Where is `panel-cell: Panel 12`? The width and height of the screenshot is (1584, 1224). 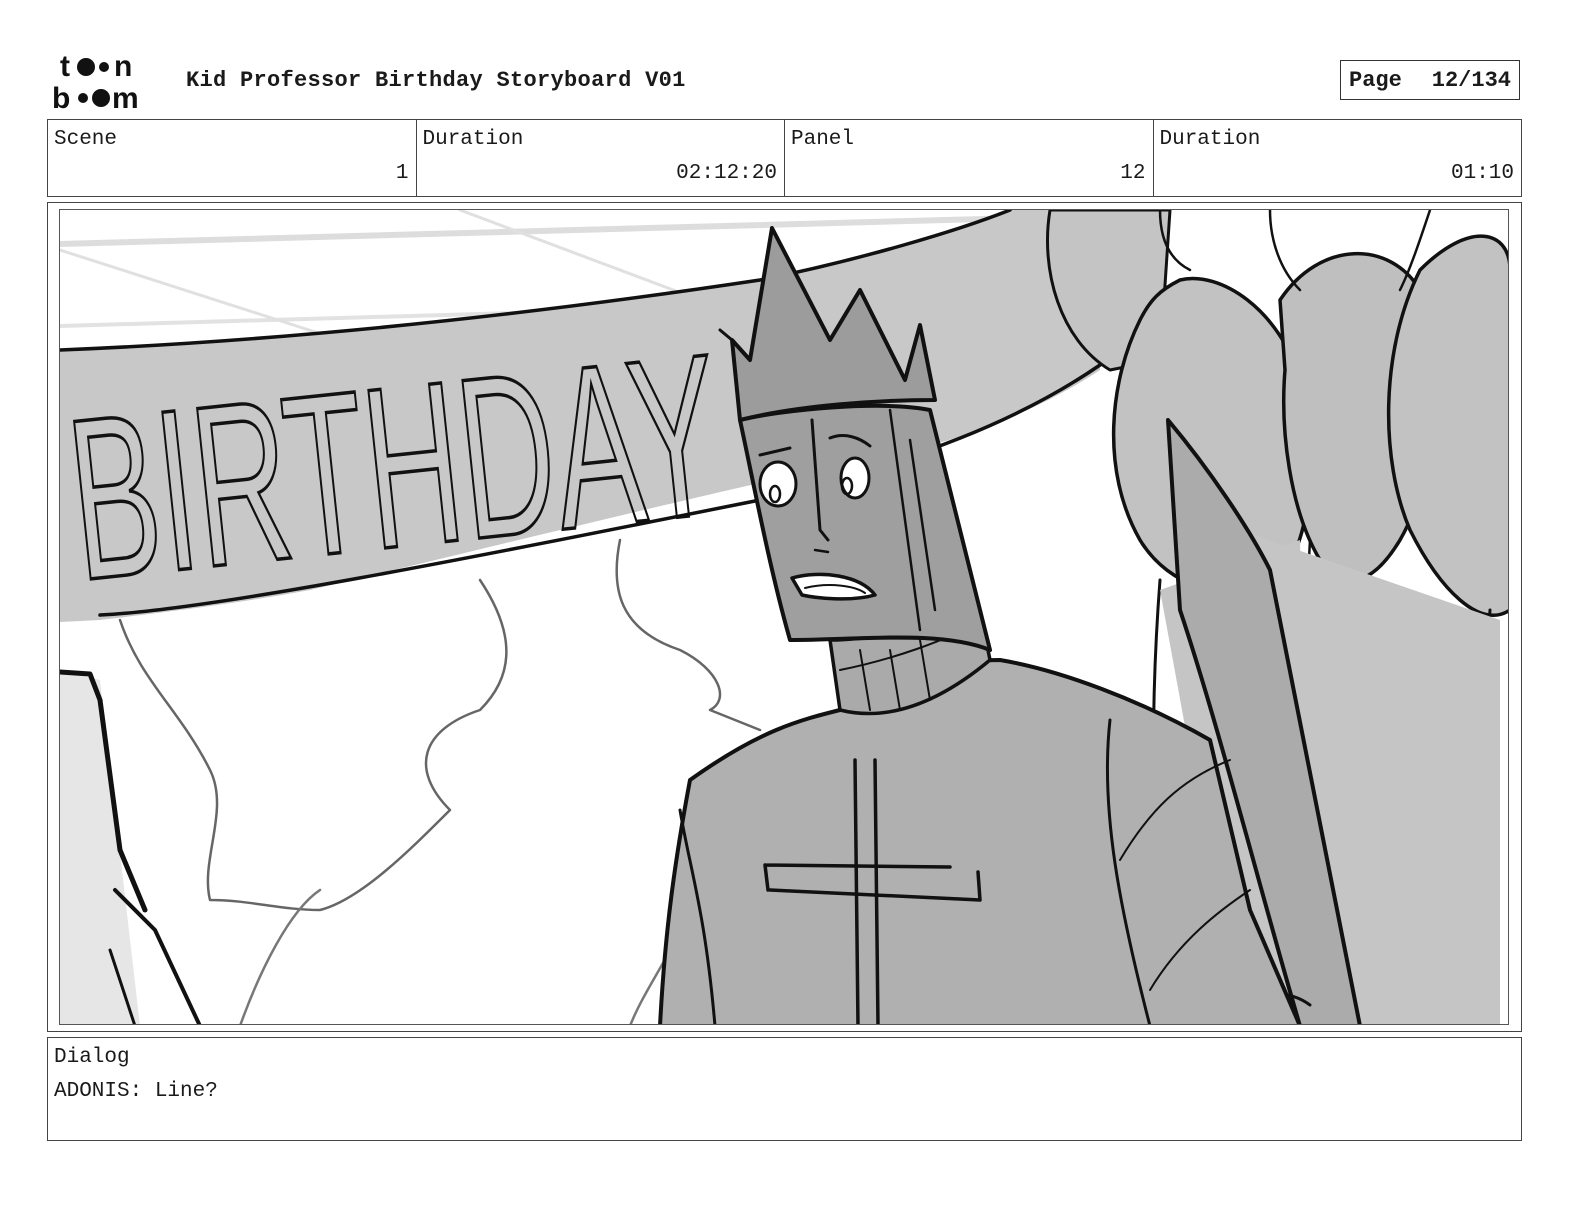
panel-cell: Panel 12 is located at coordinates (969, 158).